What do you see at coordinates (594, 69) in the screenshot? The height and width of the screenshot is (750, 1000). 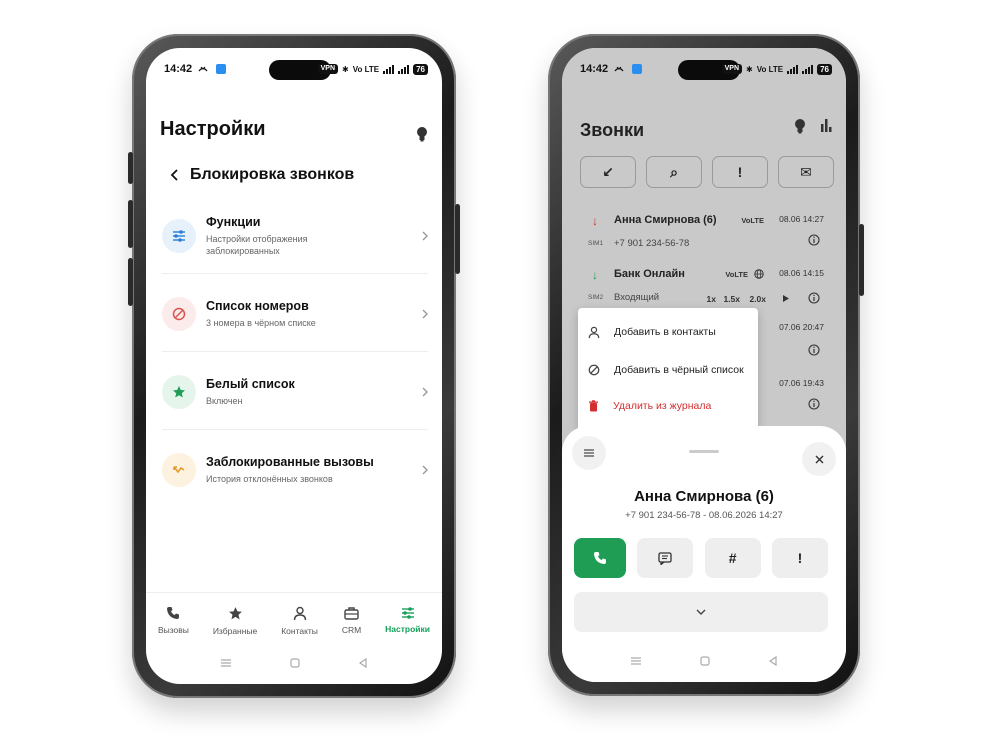 I see `status-time: 14:42` at bounding box center [594, 69].